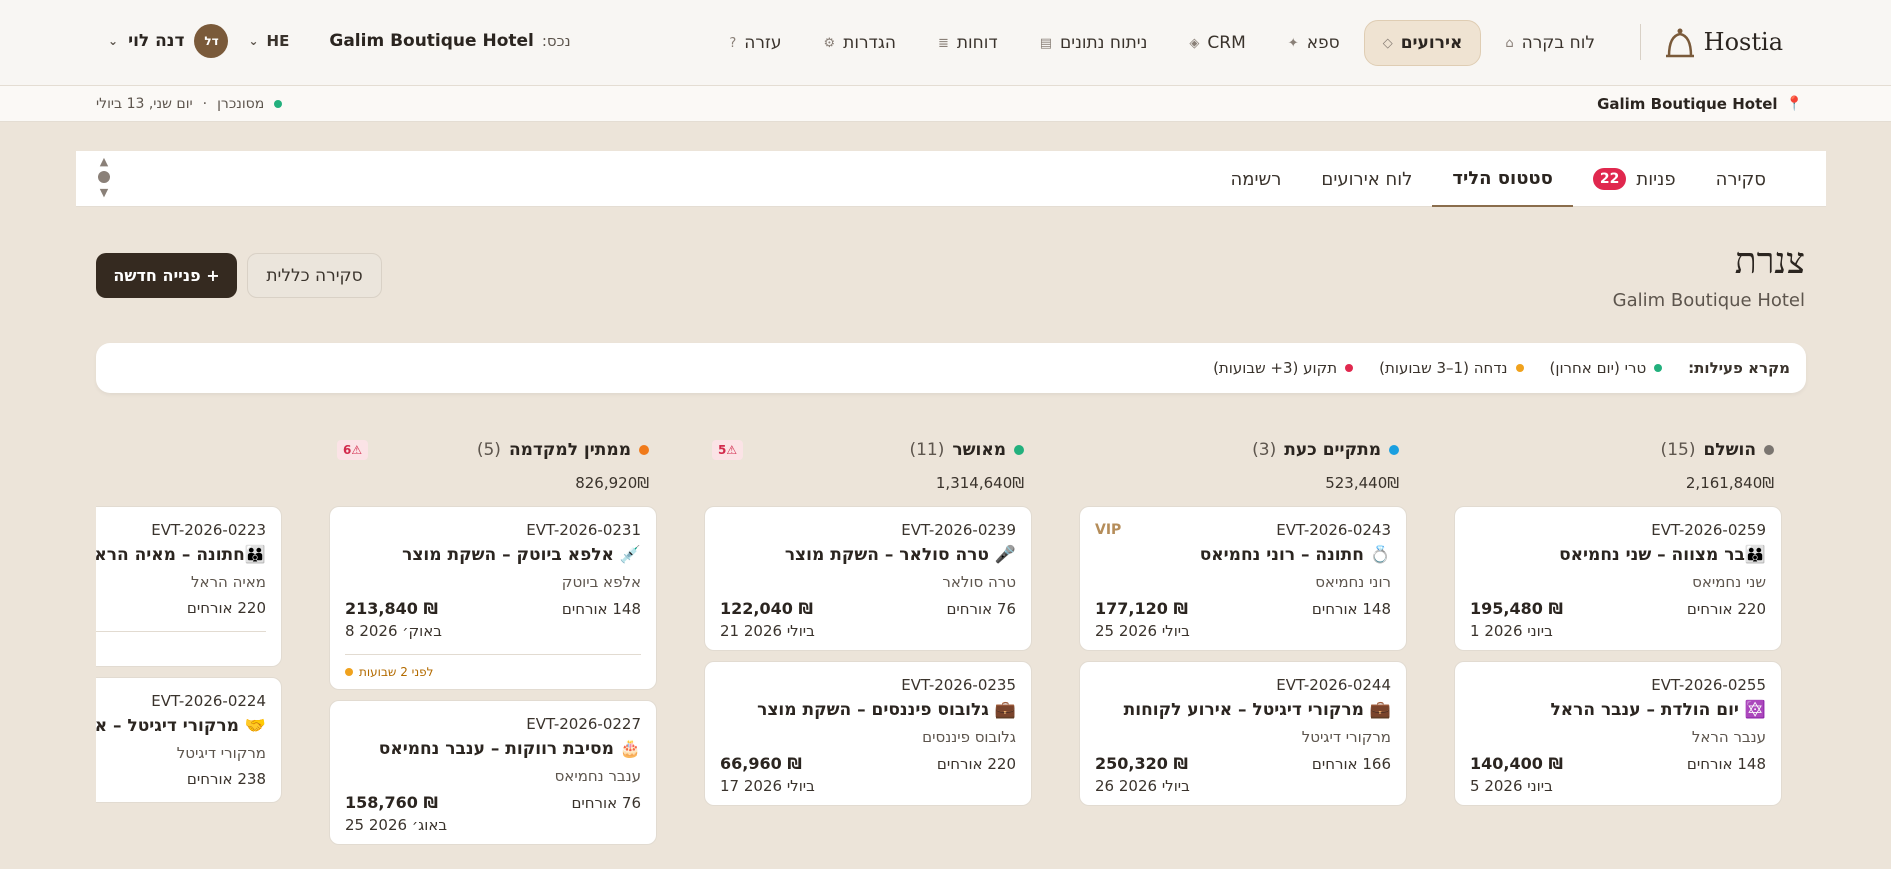 The width and height of the screenshot is (1891, 869). What do you see at coordinates (493, 604) in the screenshot?
I see `card-meta-row: 148 אורחים ₪ 213,840` at bounding box center [493, 604].